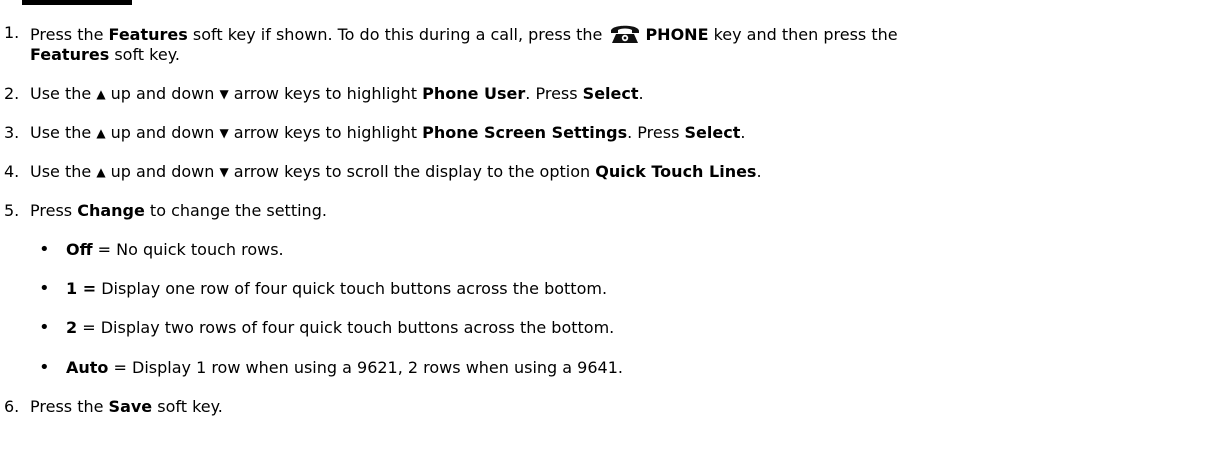 This screenshot has width=1227, height=458. Describe the element at coordinates (178, 210) in the screenshot. I see `step-text: Press Change to change the setting.` at that location.